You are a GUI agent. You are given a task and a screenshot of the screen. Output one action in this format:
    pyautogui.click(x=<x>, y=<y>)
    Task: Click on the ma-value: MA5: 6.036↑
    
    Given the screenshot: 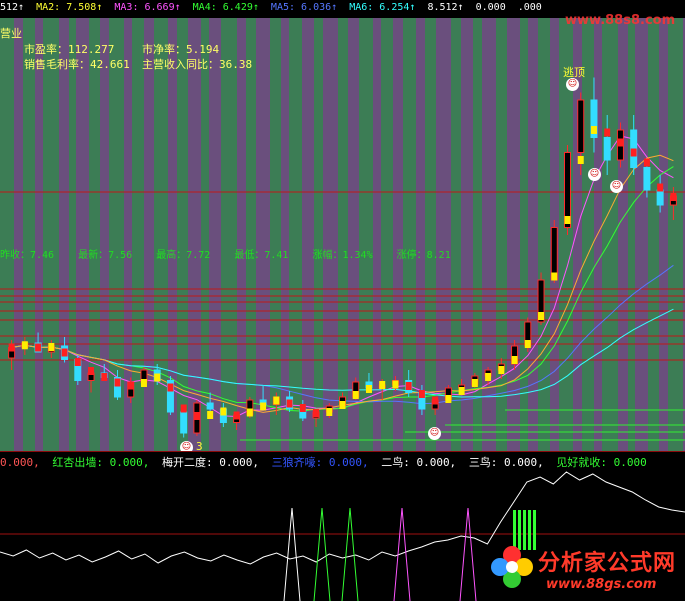 What is the action you would take?
    pyautogui.click(x=304, y=7)
    